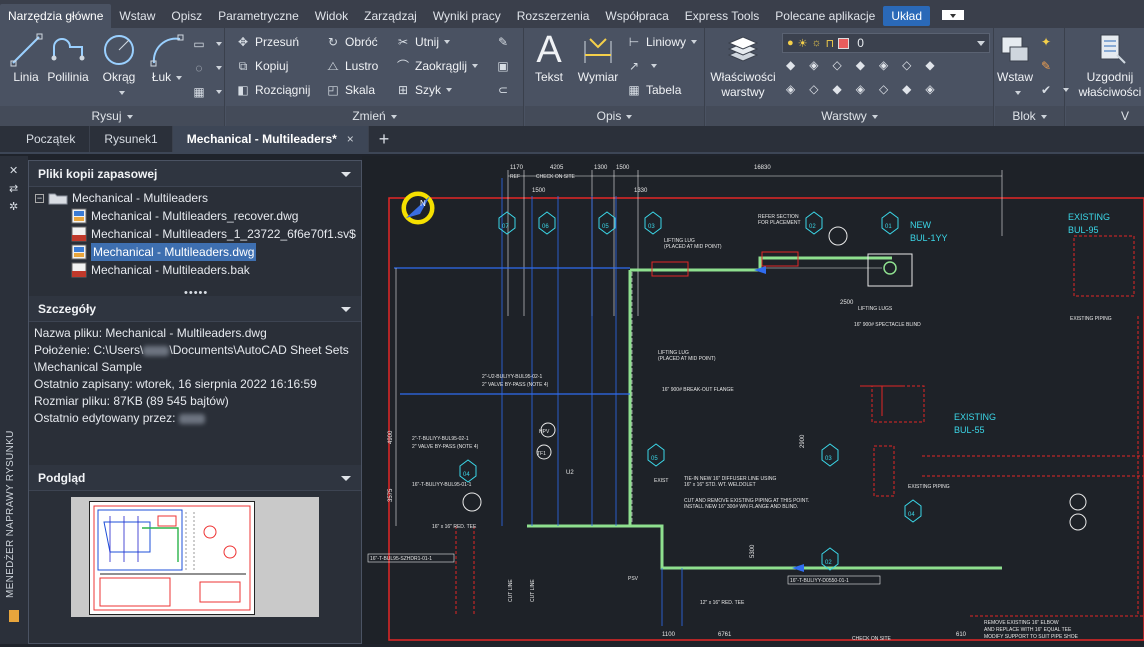  I want to click on ellipse-button: ◌, so click(206, 68).